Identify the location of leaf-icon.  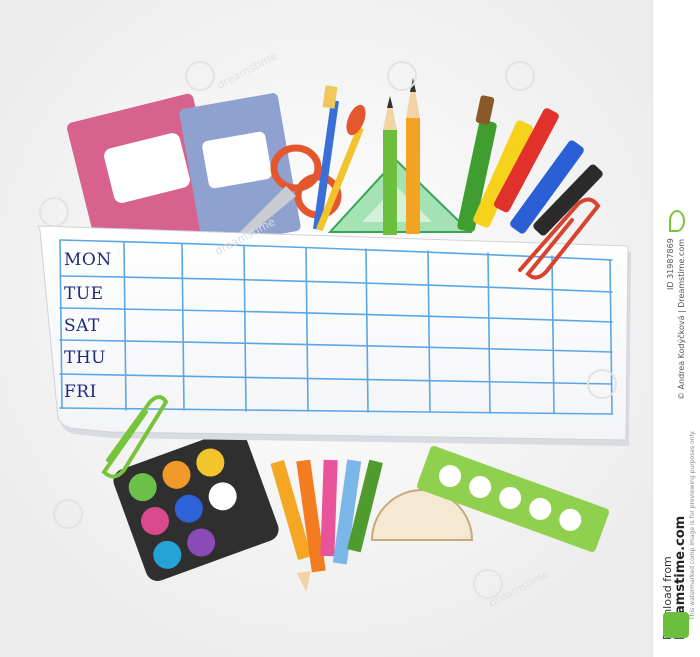
(677, 221).